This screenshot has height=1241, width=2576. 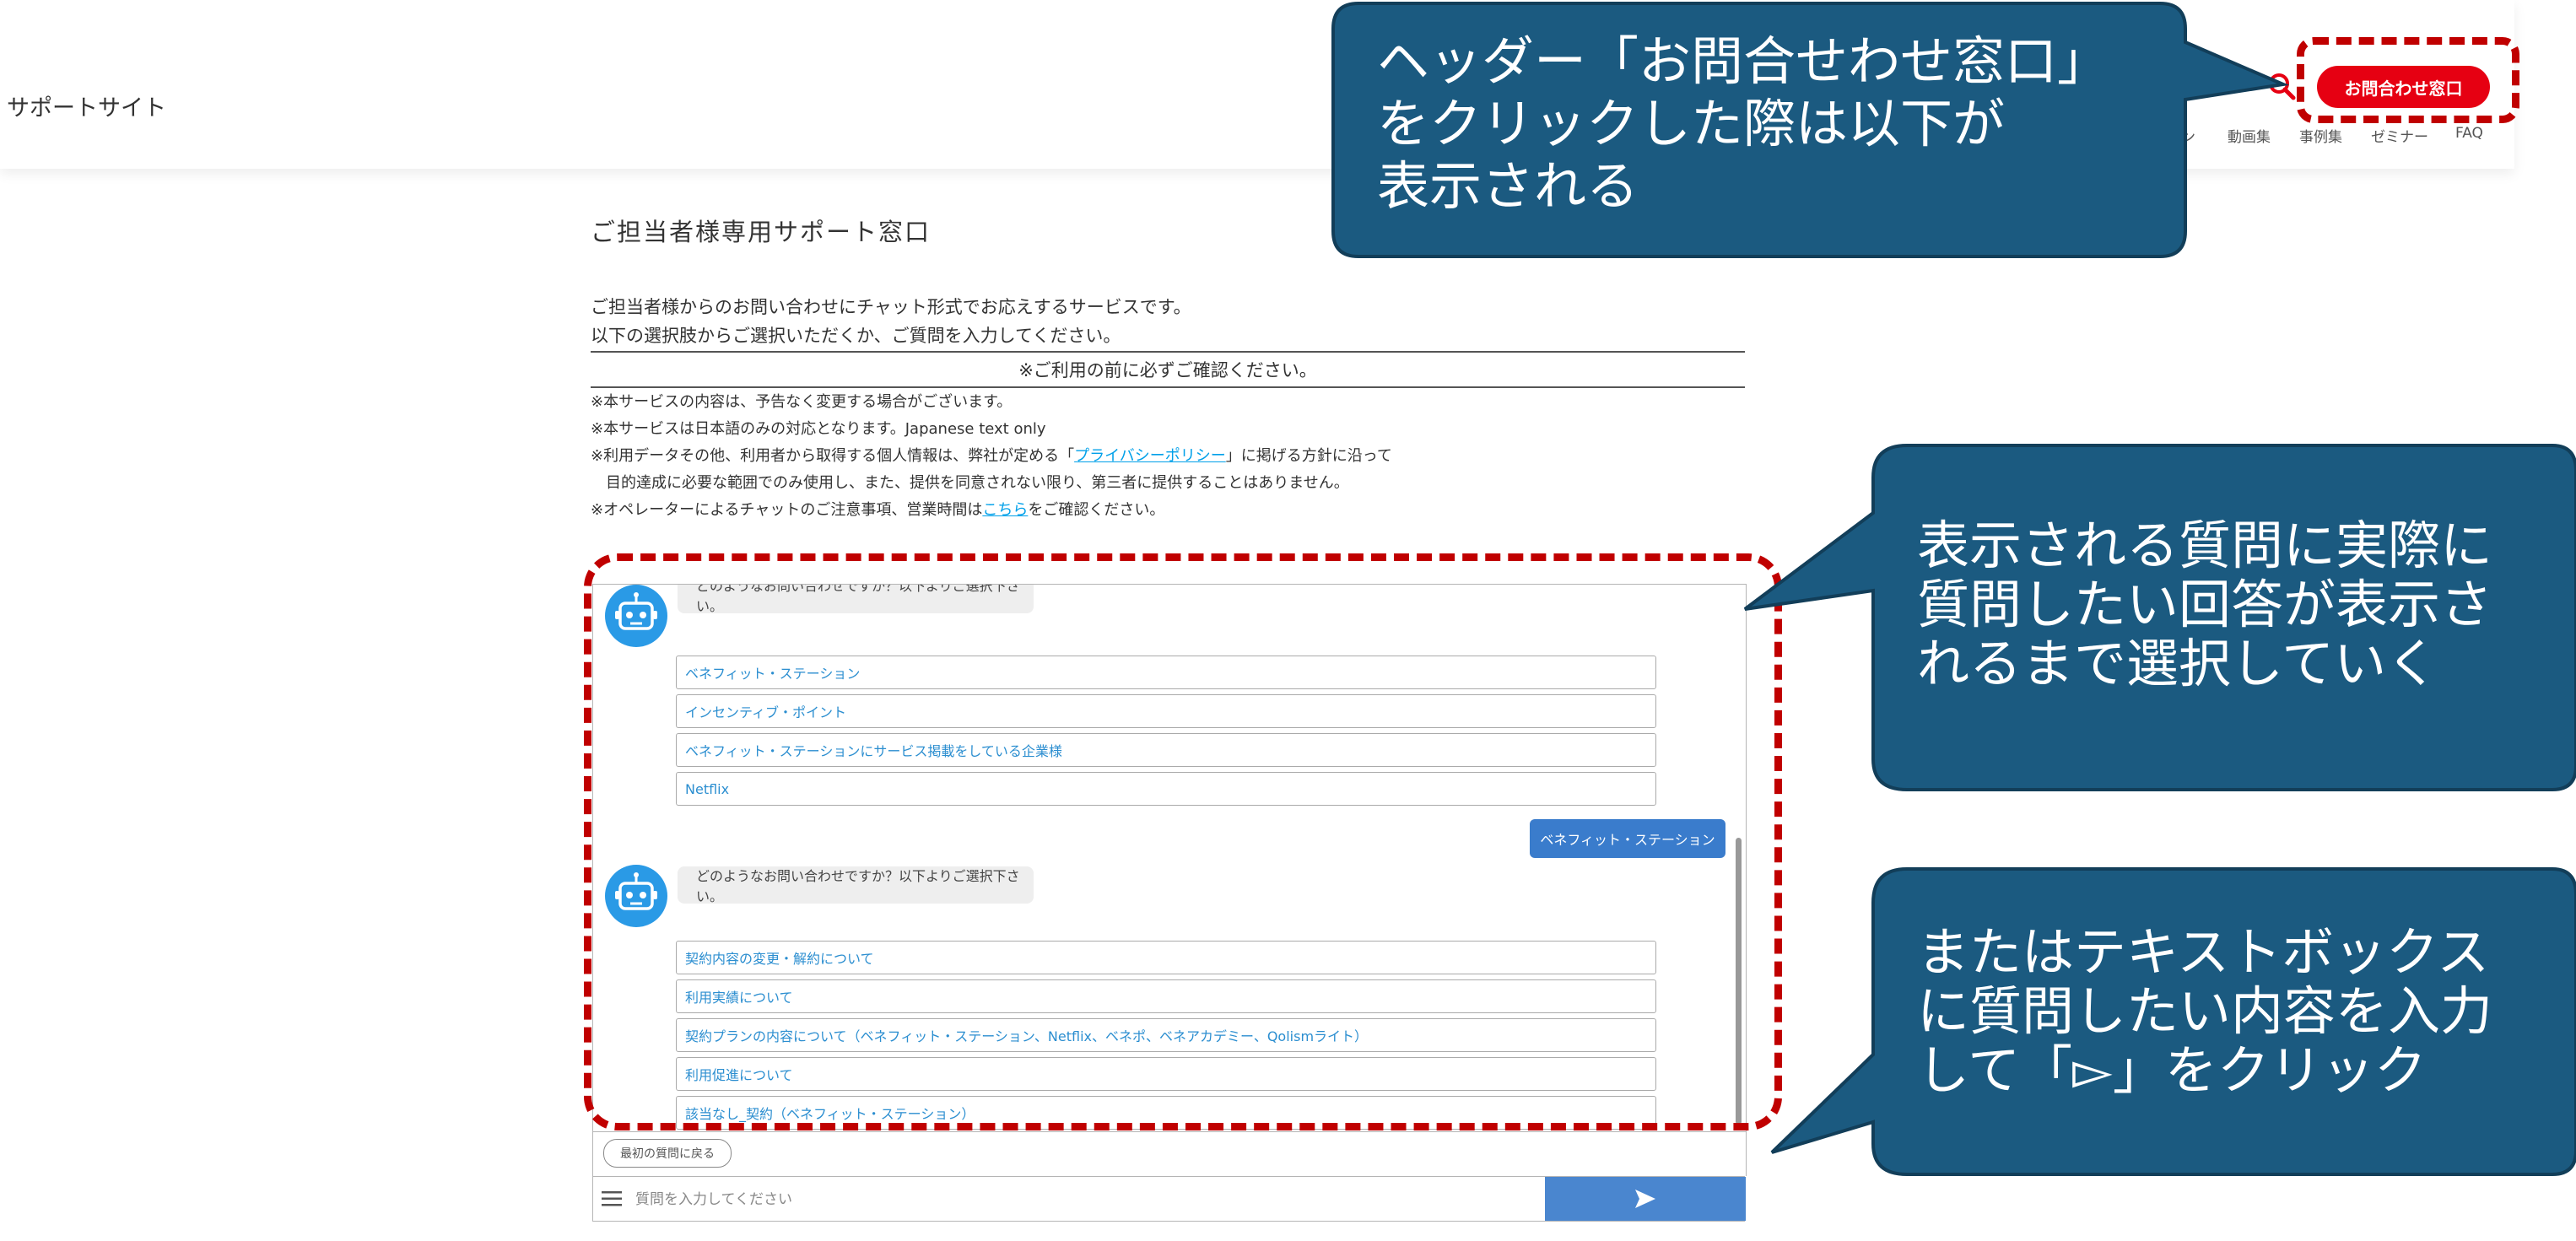 What do you see at coordinates (2205, 604) in the screenshot?
I see `callout-2-text: 表示される質問に実際に 質問したい回答が表示さ れるまで選択していく` at bounding box center [2205, 604].